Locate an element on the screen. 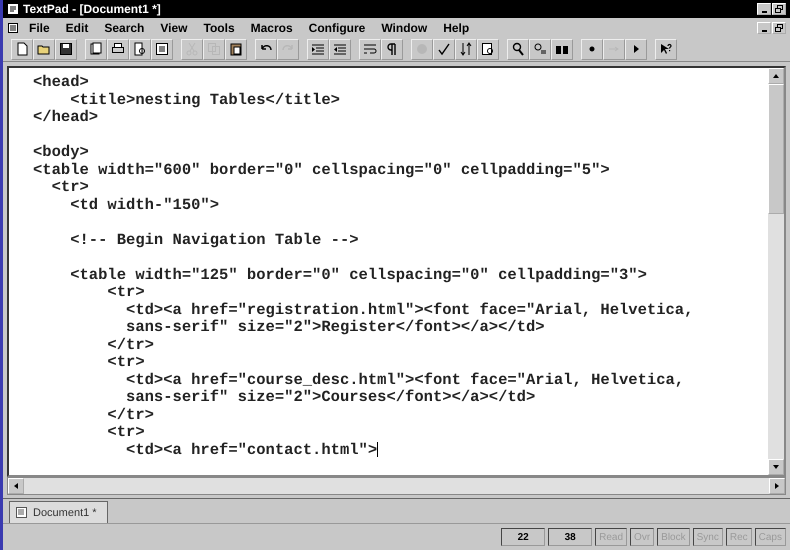 The height and width of the screenshot is (550, 790). right-arrow-icon is located at coordinates (777, 486).